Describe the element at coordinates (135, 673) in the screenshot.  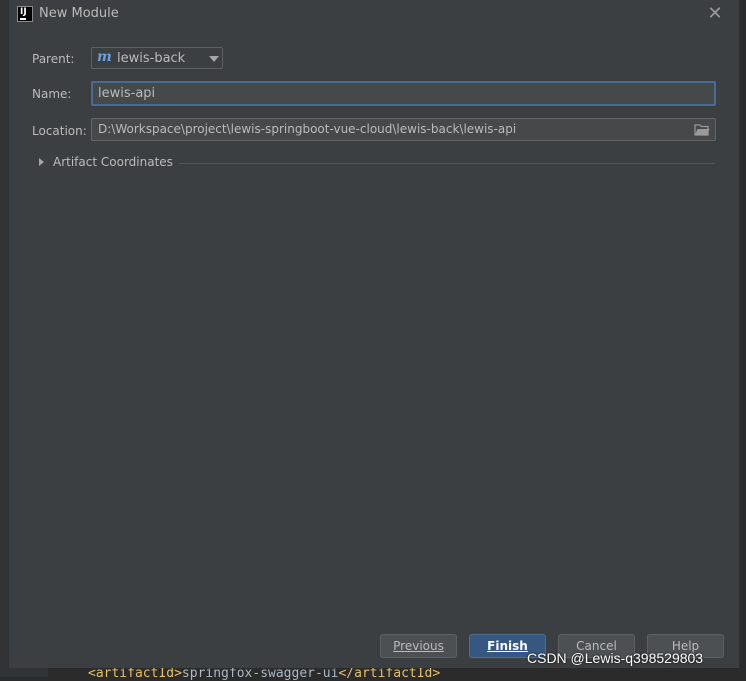
I see `code-tag-open: <artifactId>` at that location.